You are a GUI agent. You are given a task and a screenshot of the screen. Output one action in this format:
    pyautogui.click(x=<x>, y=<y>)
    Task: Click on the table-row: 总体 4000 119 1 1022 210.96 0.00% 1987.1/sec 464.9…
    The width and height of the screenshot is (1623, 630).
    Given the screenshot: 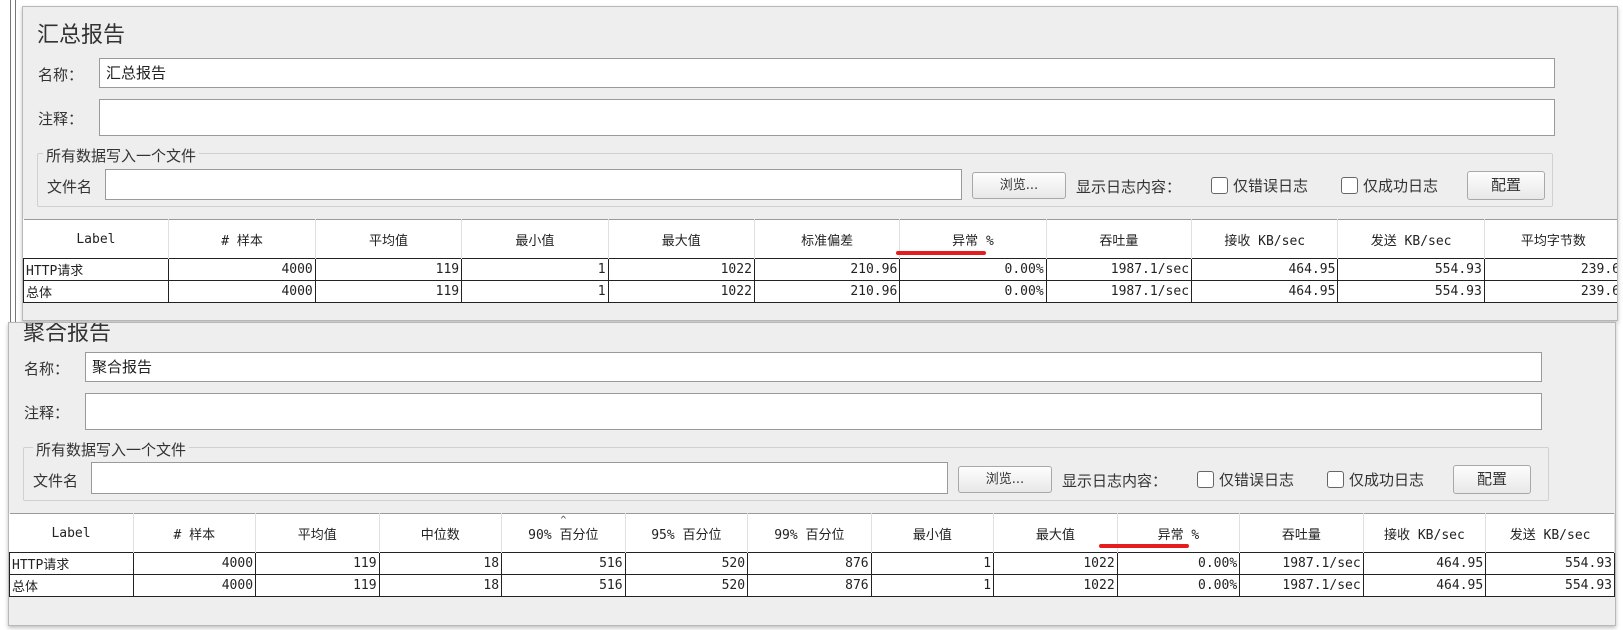 What is the action you would take?
    pyautogui.click(x=820, y=291)
    